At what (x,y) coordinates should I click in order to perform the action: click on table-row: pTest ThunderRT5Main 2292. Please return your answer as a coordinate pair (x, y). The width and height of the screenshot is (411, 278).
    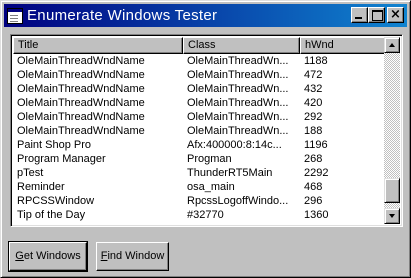
    Looking at the image, I should click on (200, 173).